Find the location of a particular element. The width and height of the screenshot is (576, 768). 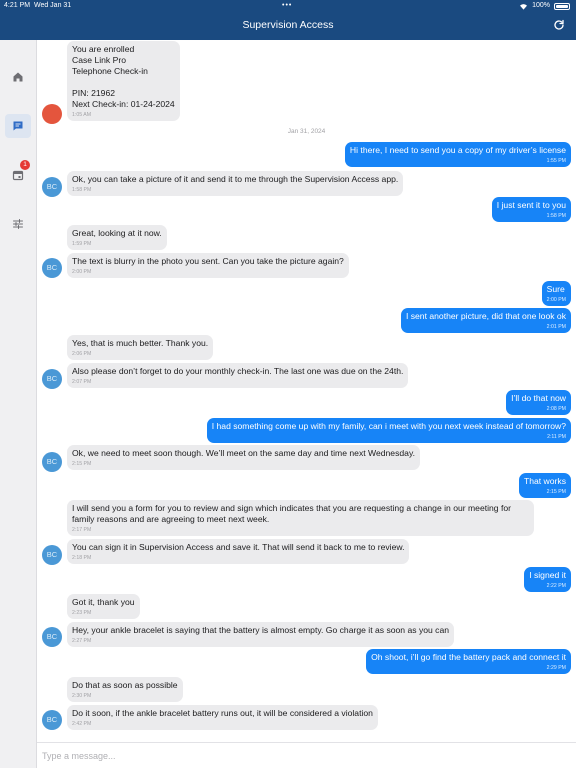

chat-icon is located at coordinates (18, 126).